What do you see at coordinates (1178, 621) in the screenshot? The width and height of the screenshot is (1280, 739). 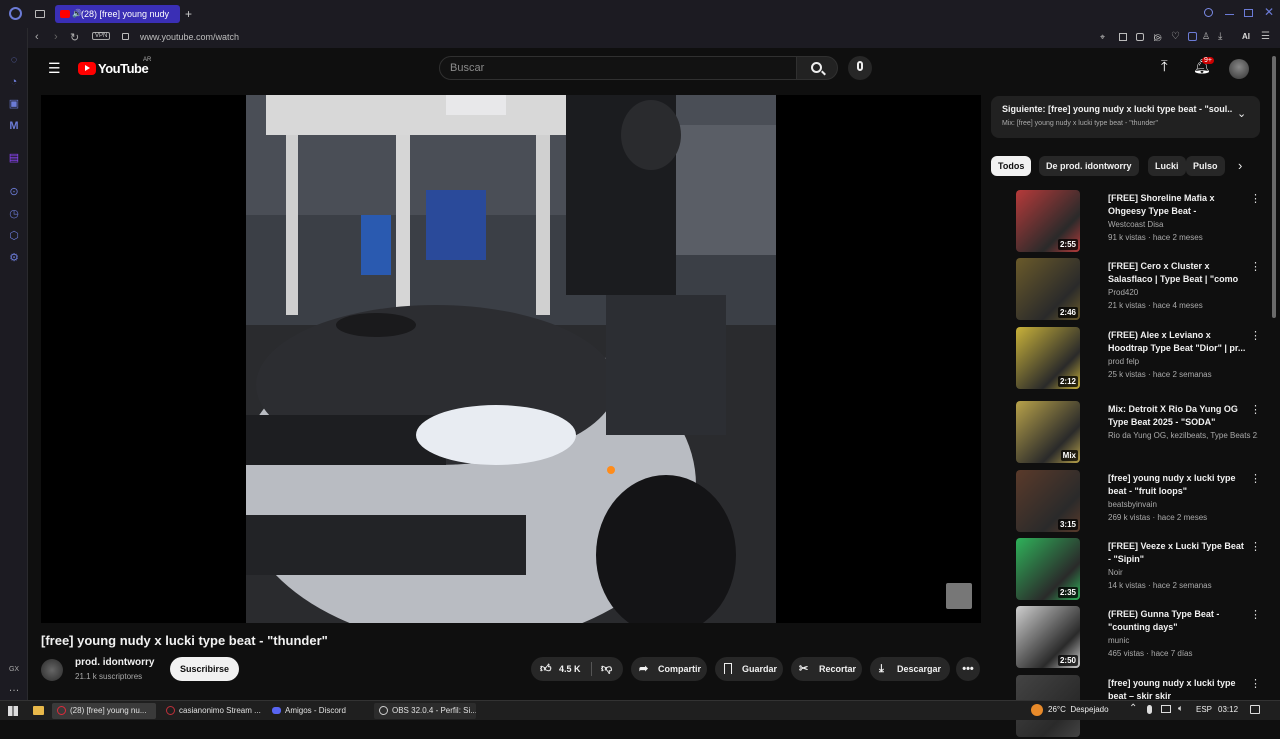 I see `recommendation-title: (FREE) Gunna Type Beat - "counting days"` at bounding box center [1178, 621].